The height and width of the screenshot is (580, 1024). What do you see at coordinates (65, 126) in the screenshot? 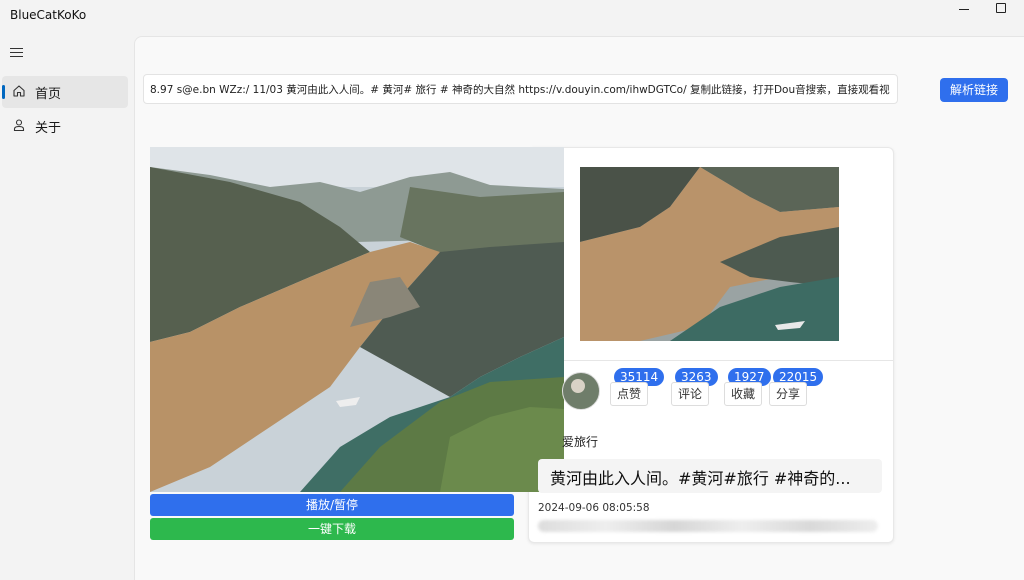
I see `sidebar-item-about: 关于` at bounding box center [65, 126].